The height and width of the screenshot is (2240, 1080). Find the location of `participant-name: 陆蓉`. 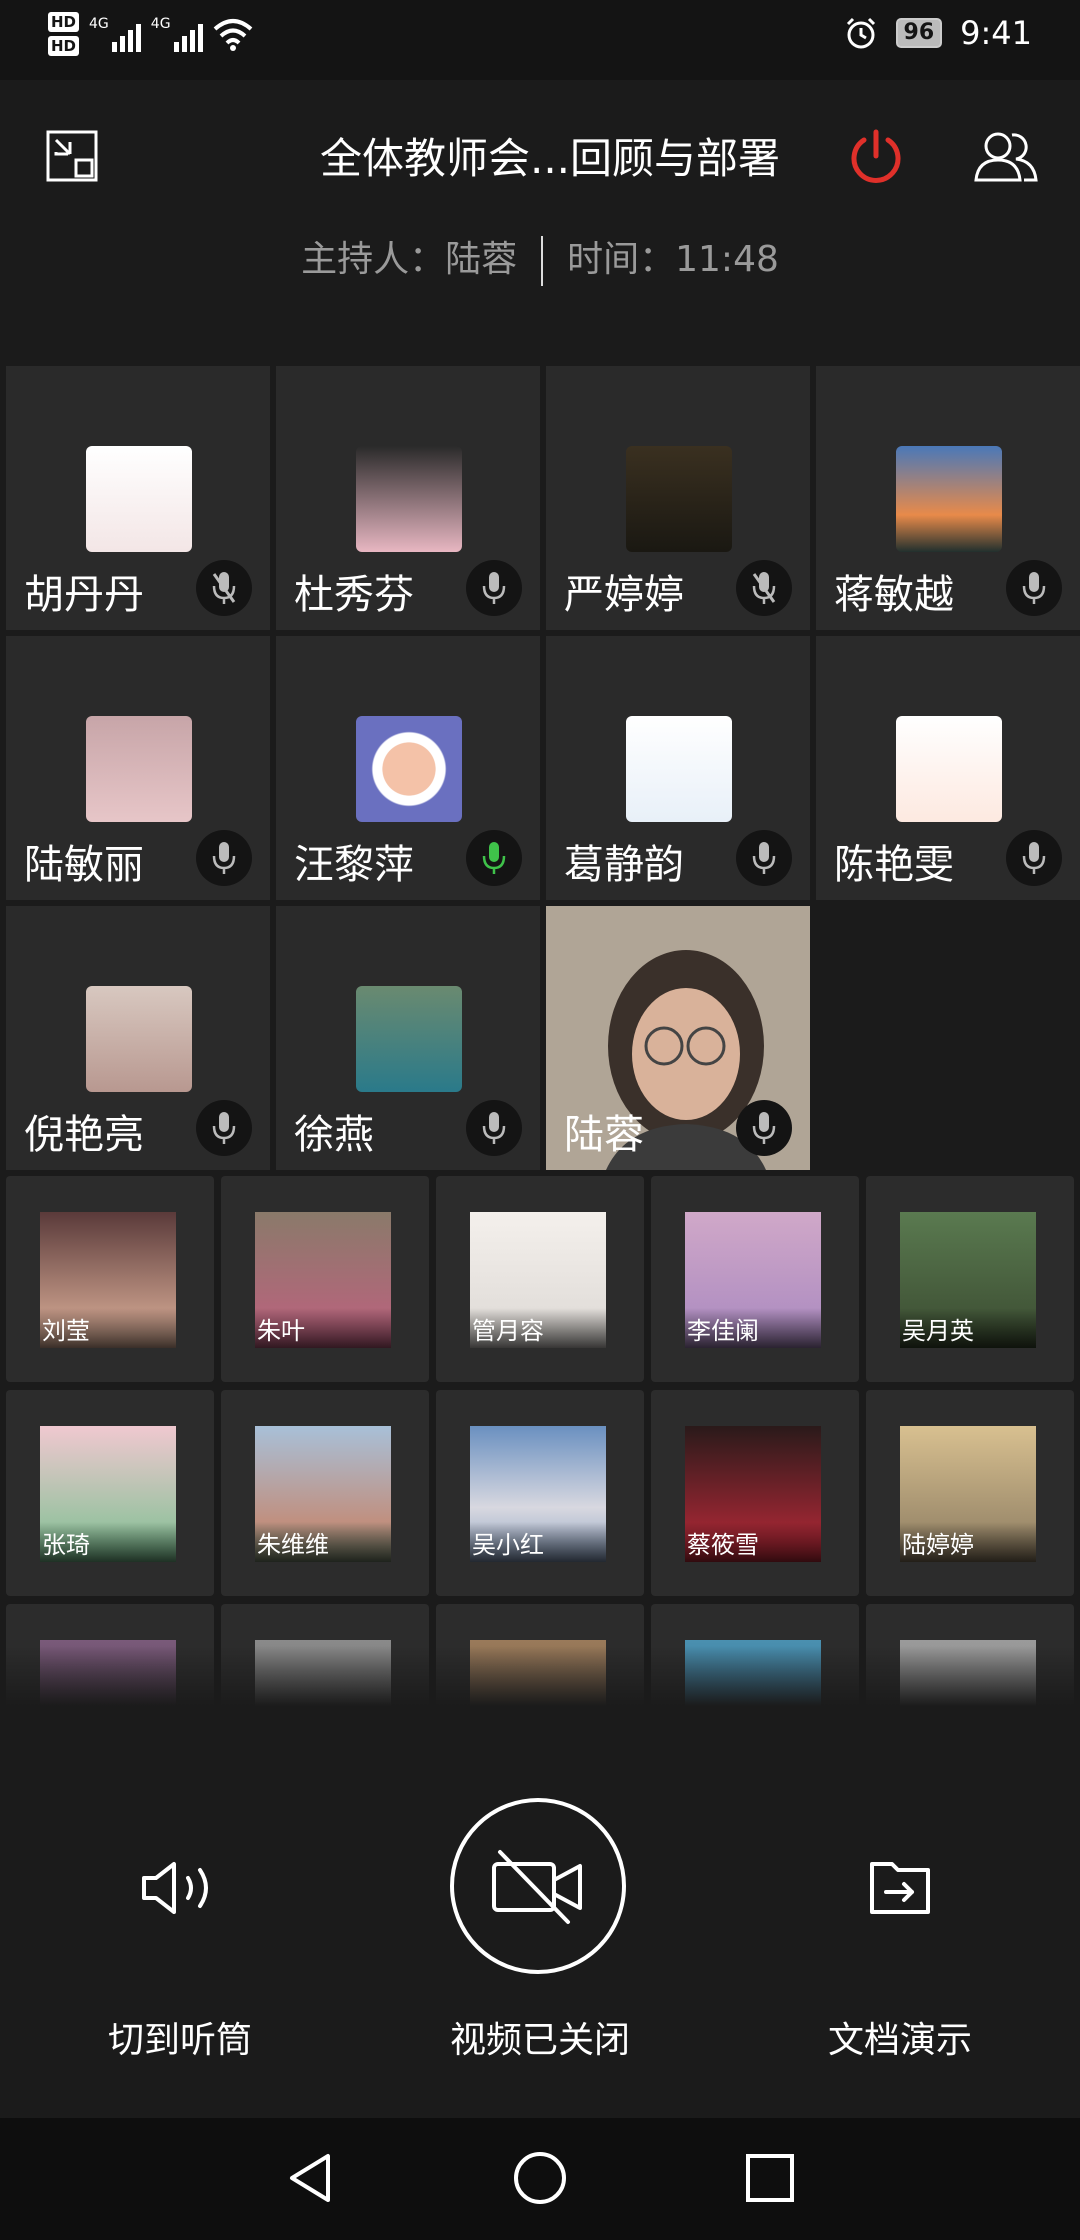

participant-name: 陆蓉 is located at coordinates (604, 1135).